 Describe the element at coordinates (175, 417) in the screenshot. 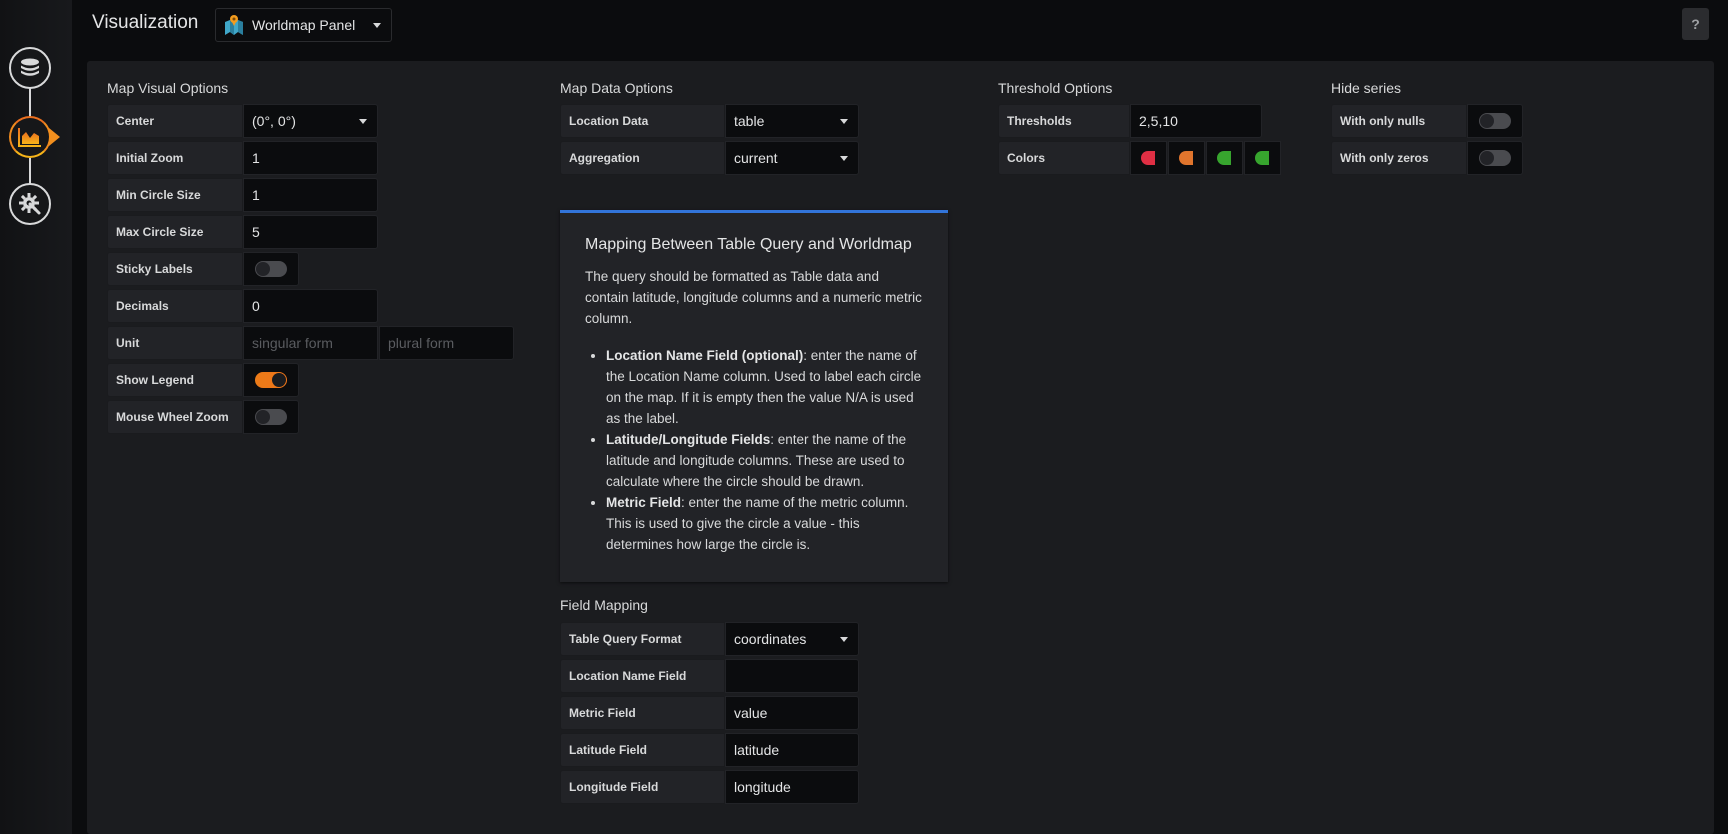

I see `mouse-wheel-zoom-label: Mouse Wheel Zoom` at that location.